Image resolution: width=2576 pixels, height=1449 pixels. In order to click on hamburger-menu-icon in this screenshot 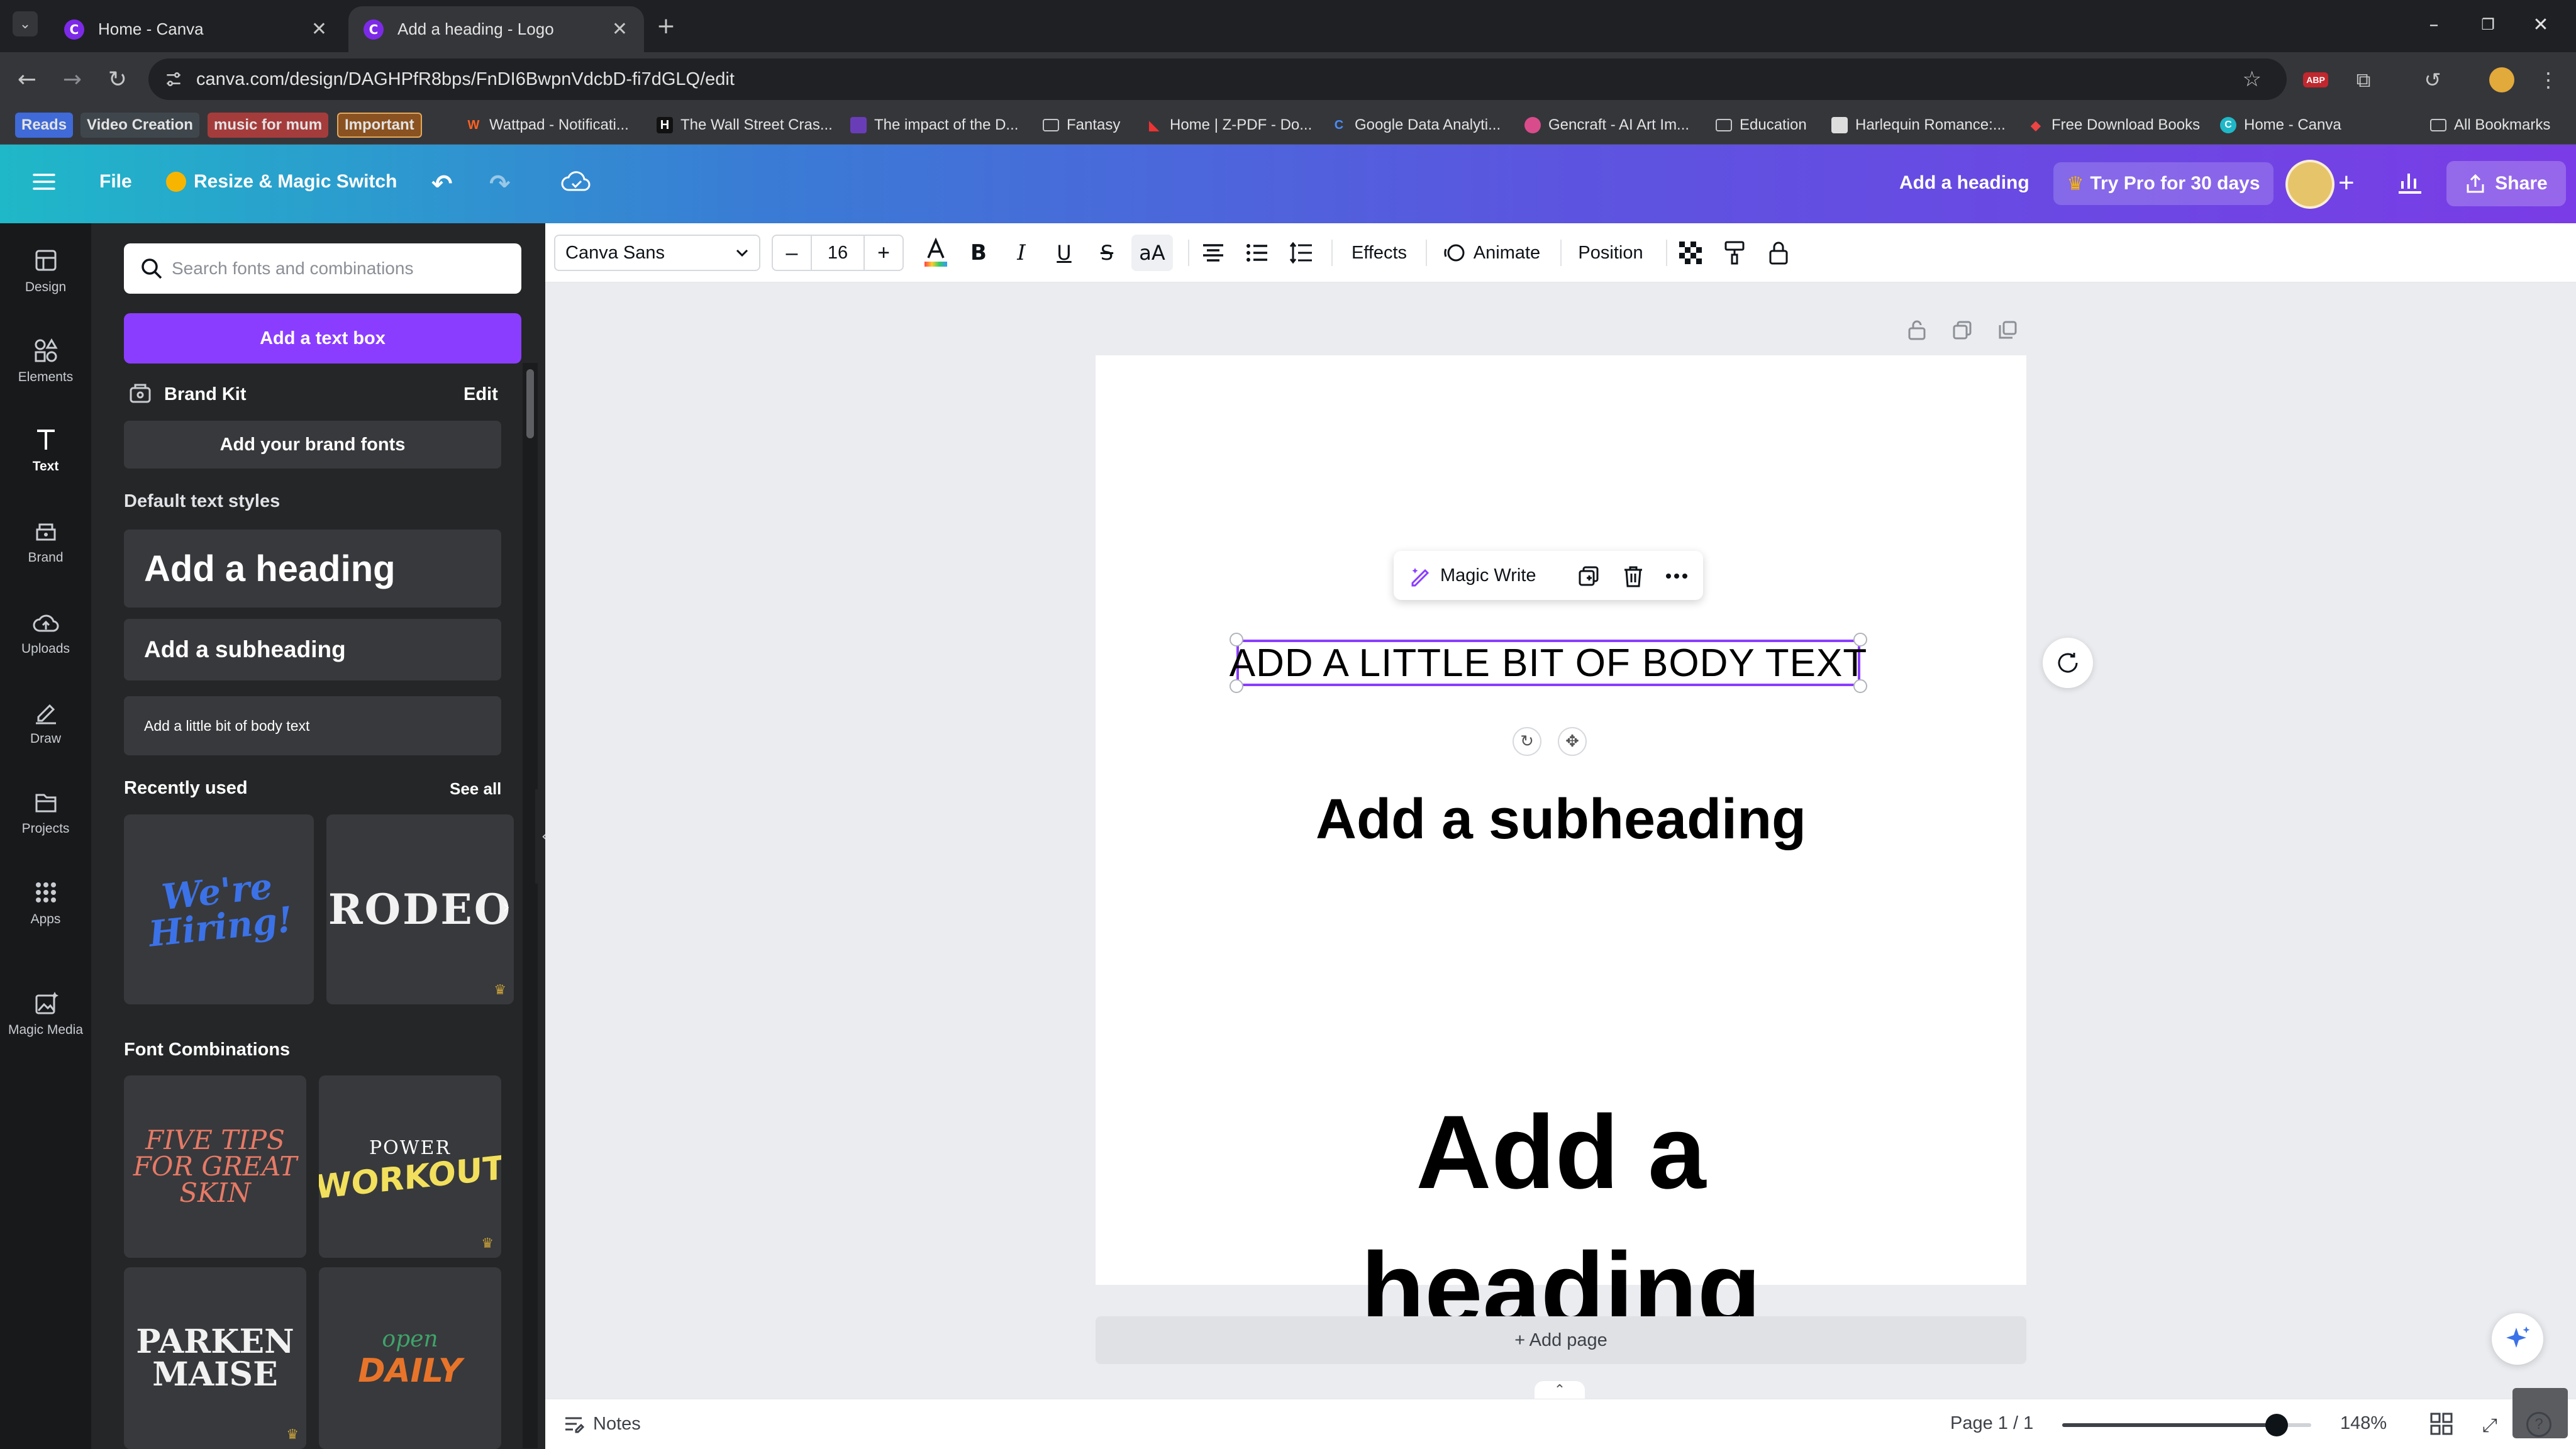, I will do `click(44, 181)`.